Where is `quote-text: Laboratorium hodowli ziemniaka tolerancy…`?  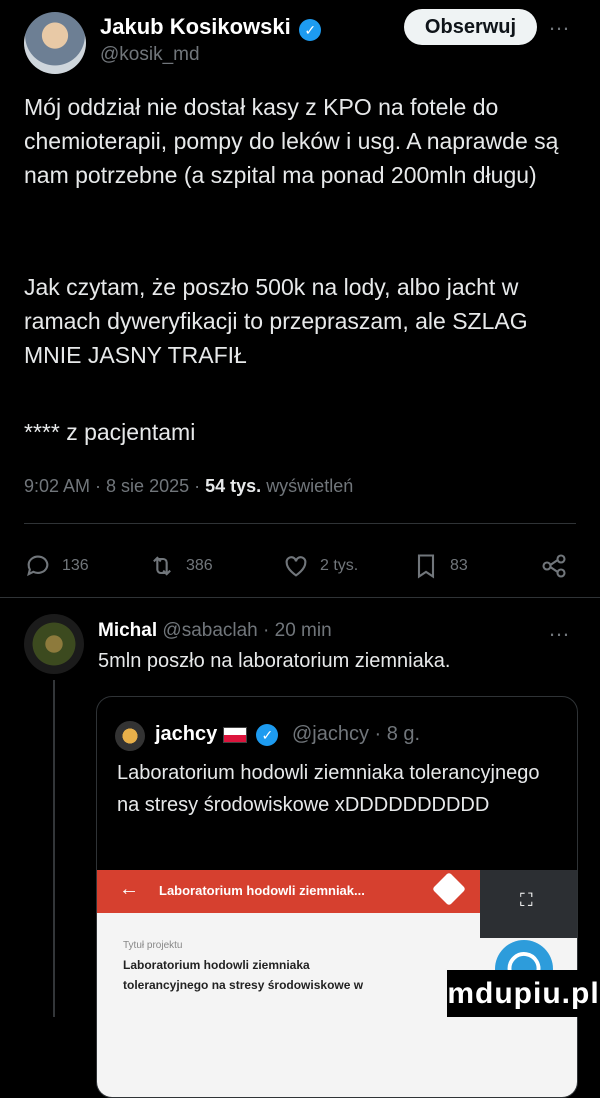 quote-text: Laboratorium hodowli ziemniaka tolerancy… is located at coordinates (328, 789).